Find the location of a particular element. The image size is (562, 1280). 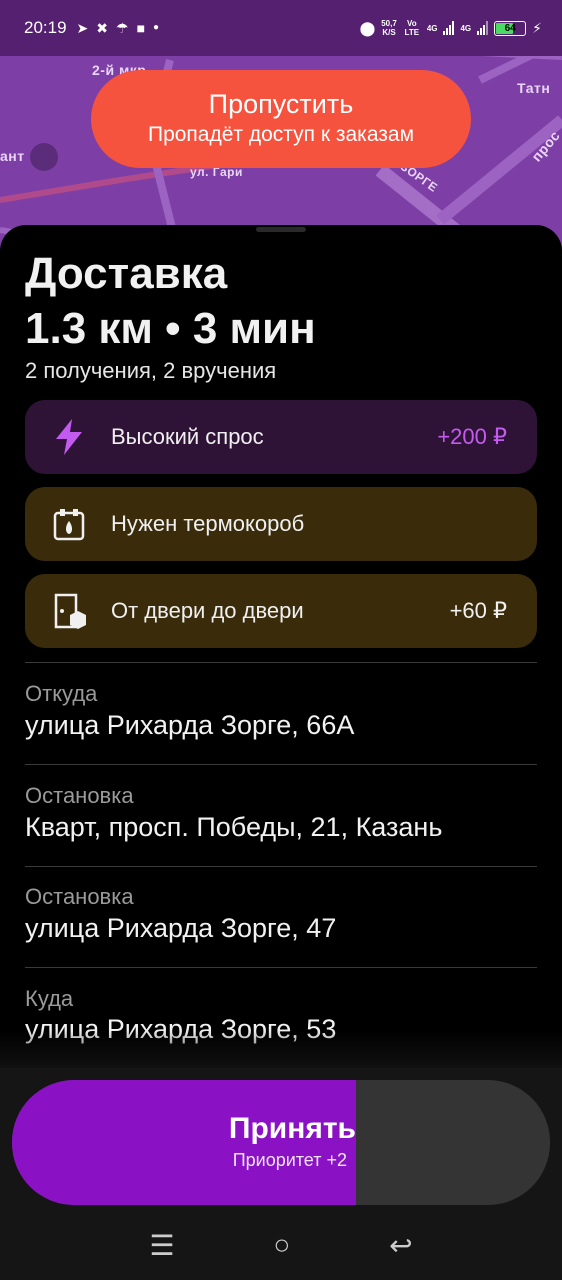

app-icon: ✖ is located at coordinates (102, 28).